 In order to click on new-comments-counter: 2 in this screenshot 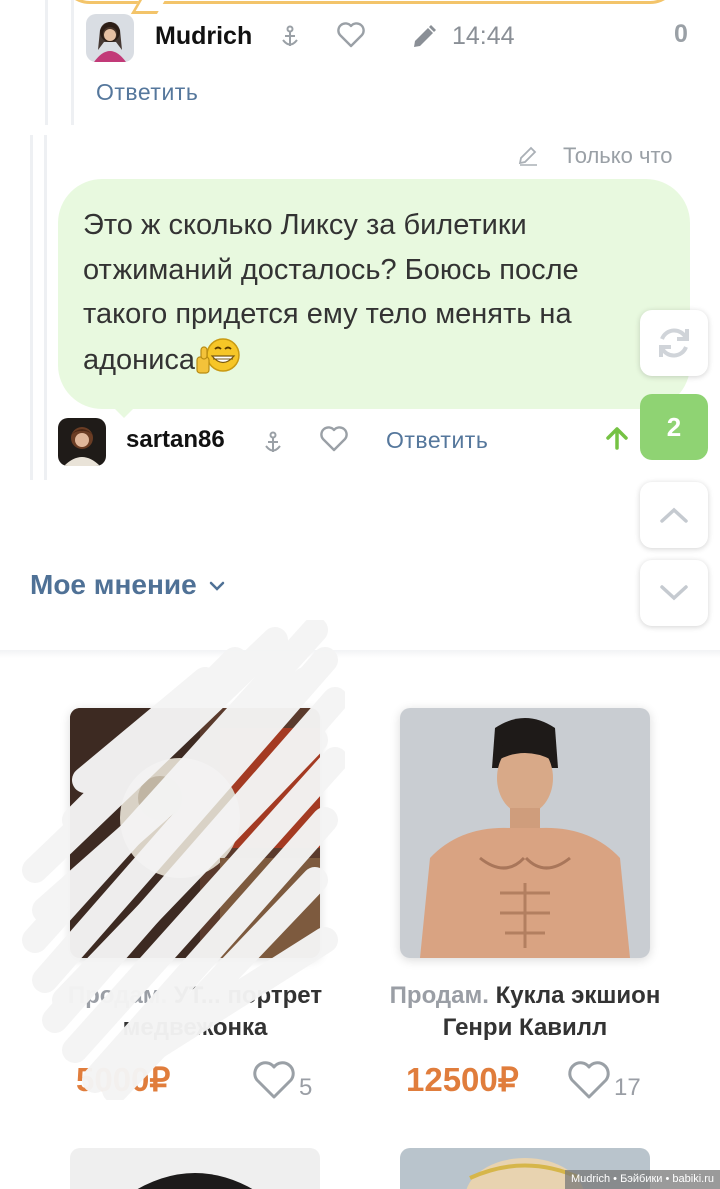, I will do `click(674, 427)`.